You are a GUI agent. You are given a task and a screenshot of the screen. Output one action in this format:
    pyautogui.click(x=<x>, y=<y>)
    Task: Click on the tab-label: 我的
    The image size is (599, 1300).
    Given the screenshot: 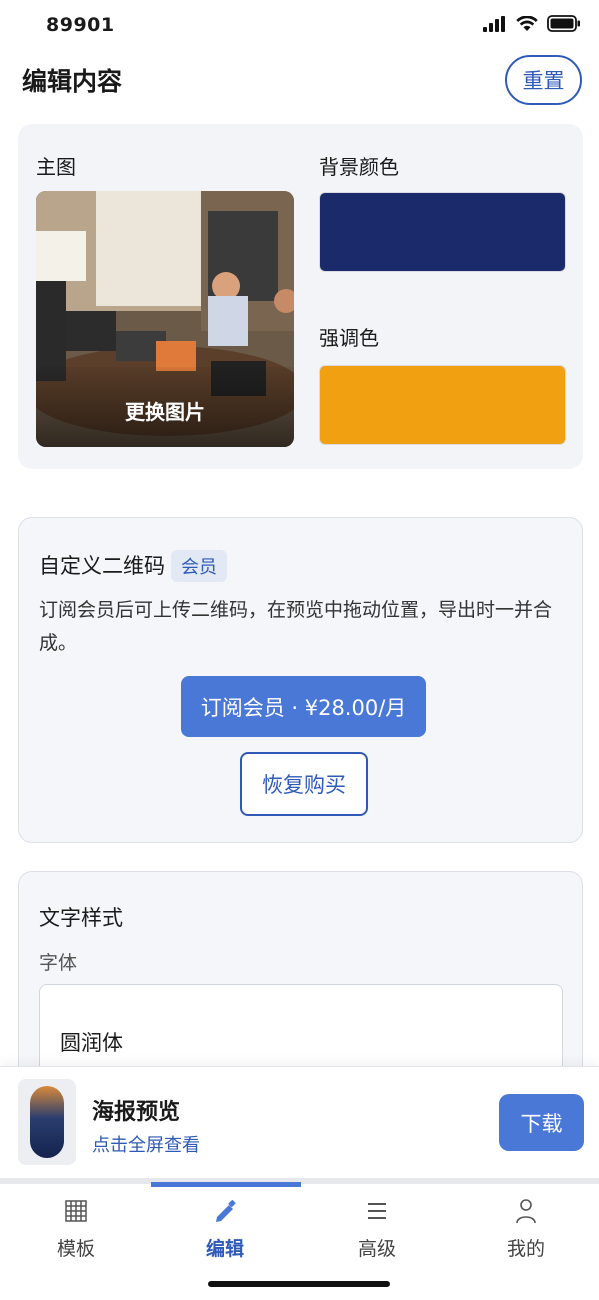 What is the action you would take?
    pyautogui.click(x=525, y=1249)
    